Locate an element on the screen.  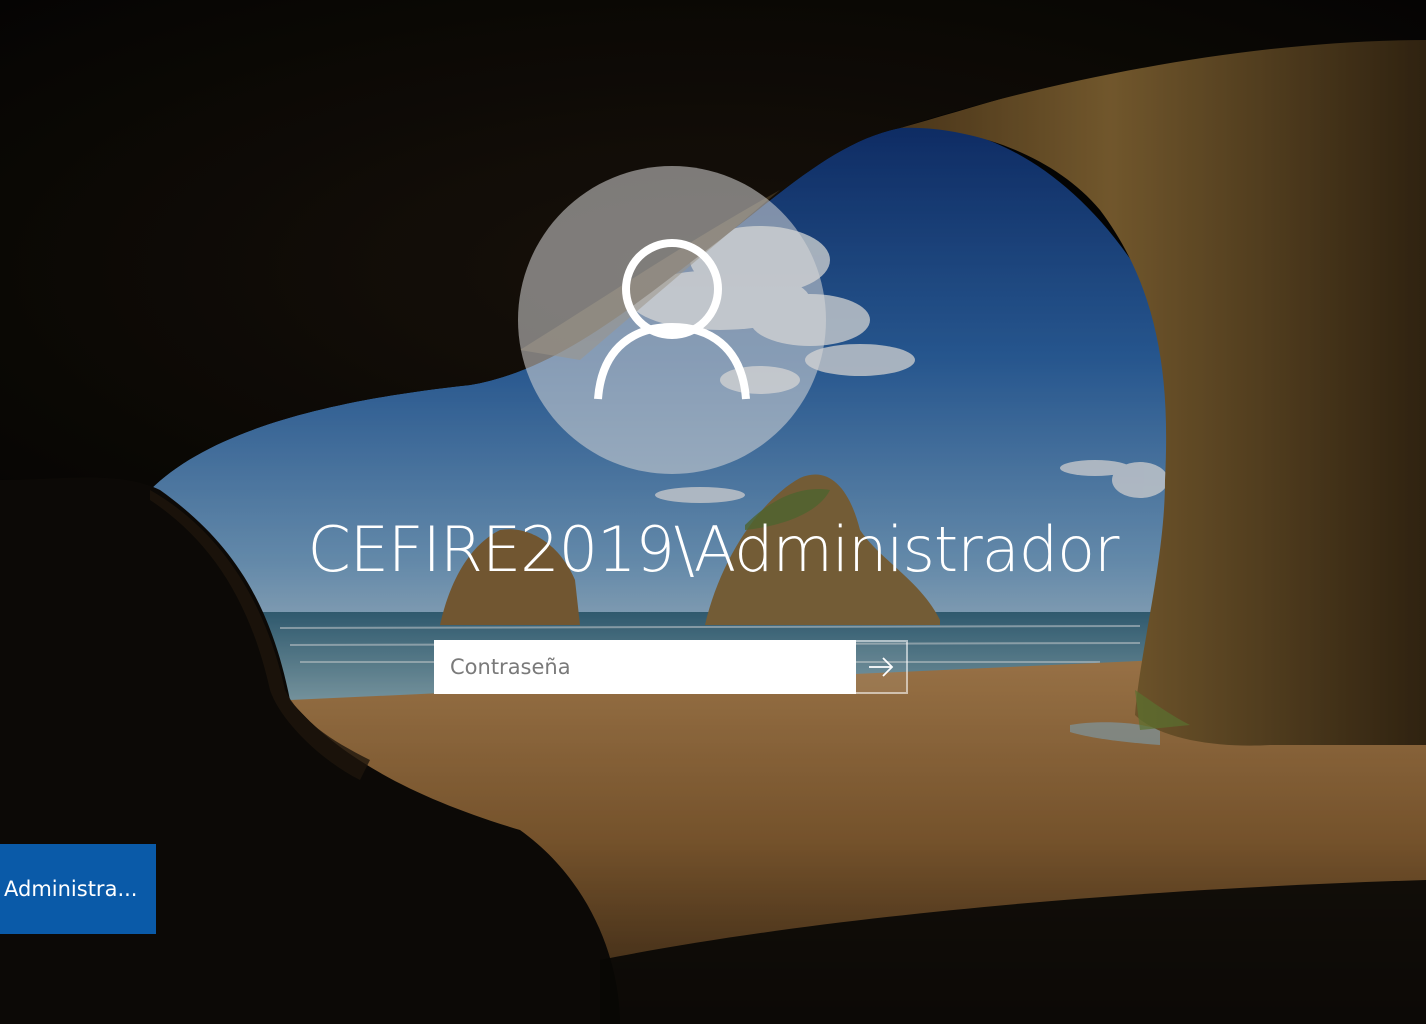
user-icon is located at coordinates (672, 319).